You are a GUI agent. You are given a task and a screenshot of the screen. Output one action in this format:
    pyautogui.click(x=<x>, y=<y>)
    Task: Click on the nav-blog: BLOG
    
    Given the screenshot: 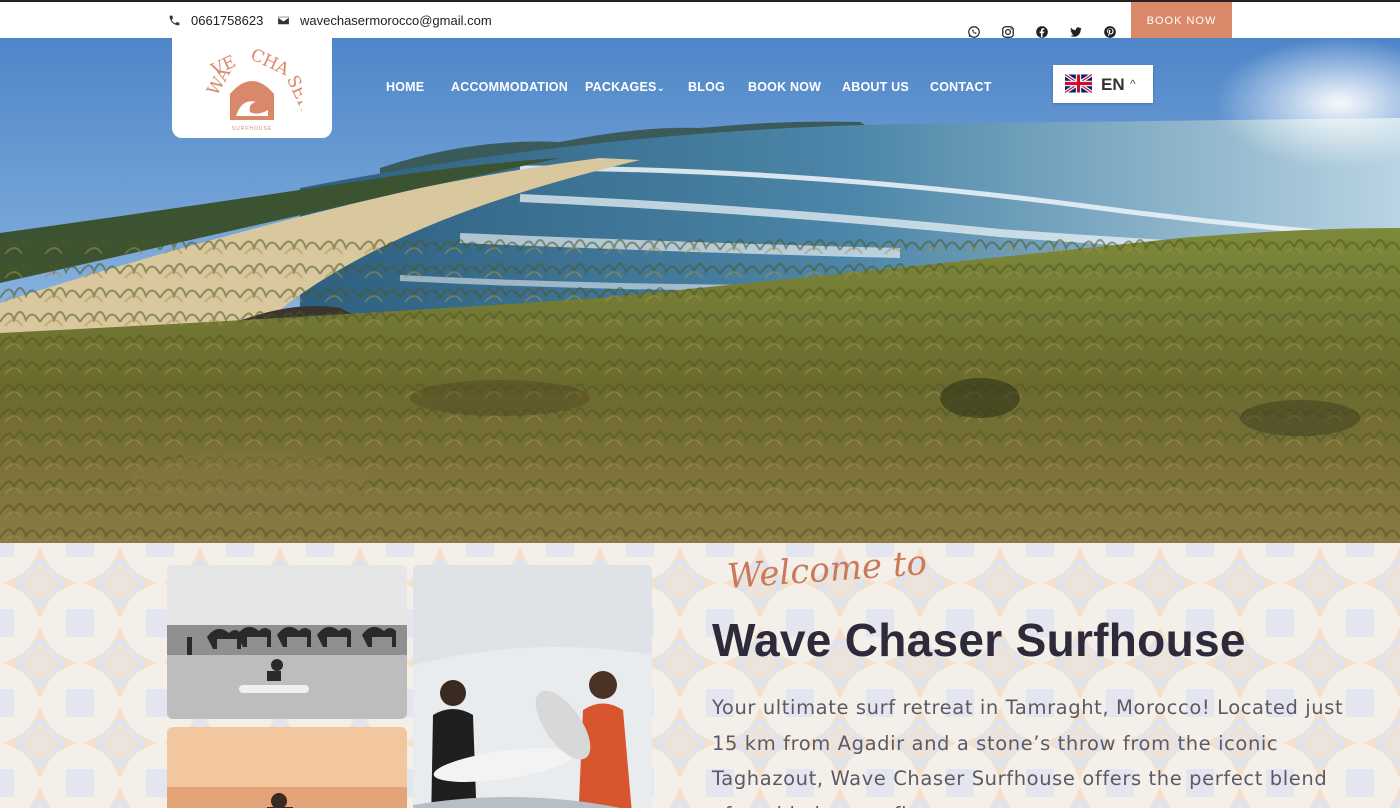 What is the action you would take?
    pyautogui.click(x=706, y=87)
    